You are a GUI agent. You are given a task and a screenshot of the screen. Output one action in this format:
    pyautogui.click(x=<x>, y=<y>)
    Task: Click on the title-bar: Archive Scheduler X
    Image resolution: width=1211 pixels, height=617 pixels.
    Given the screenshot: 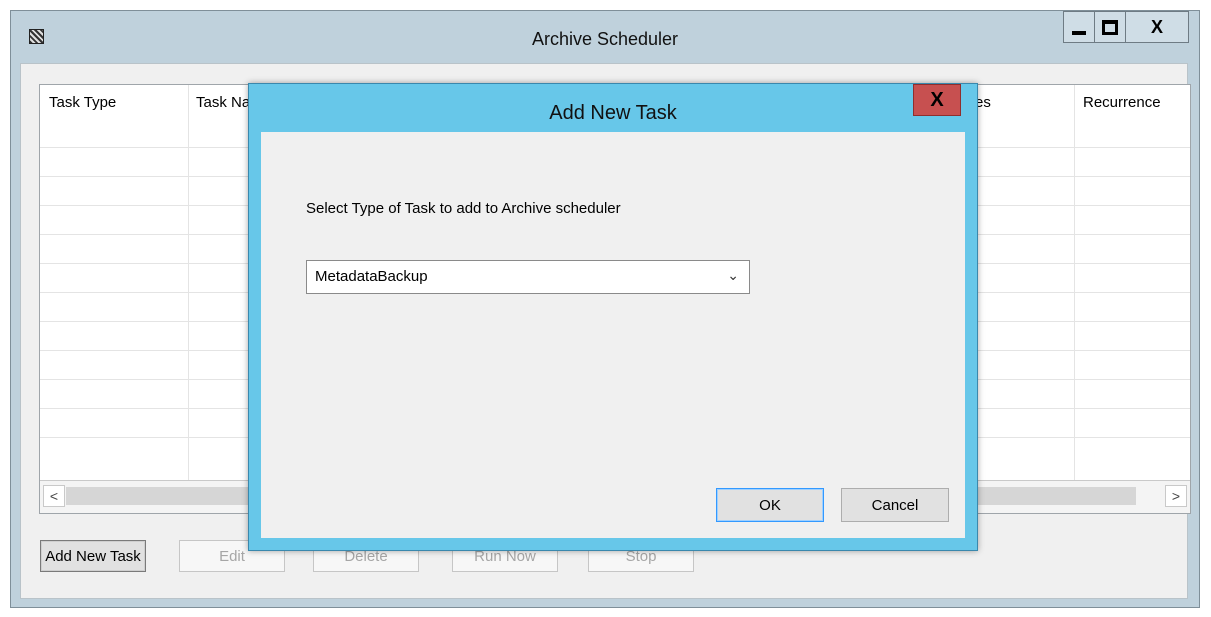 What is the action you would take?
    pyautogui.click(x=605, y=37)
    